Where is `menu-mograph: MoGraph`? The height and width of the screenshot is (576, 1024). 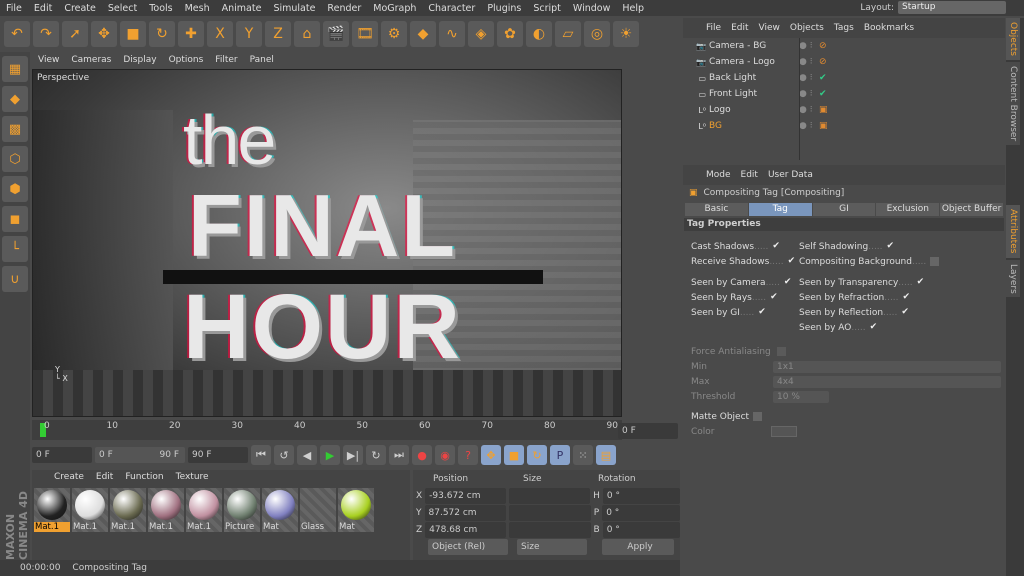
menu-mograph: MoGraph is located at coordinates (394, 8).